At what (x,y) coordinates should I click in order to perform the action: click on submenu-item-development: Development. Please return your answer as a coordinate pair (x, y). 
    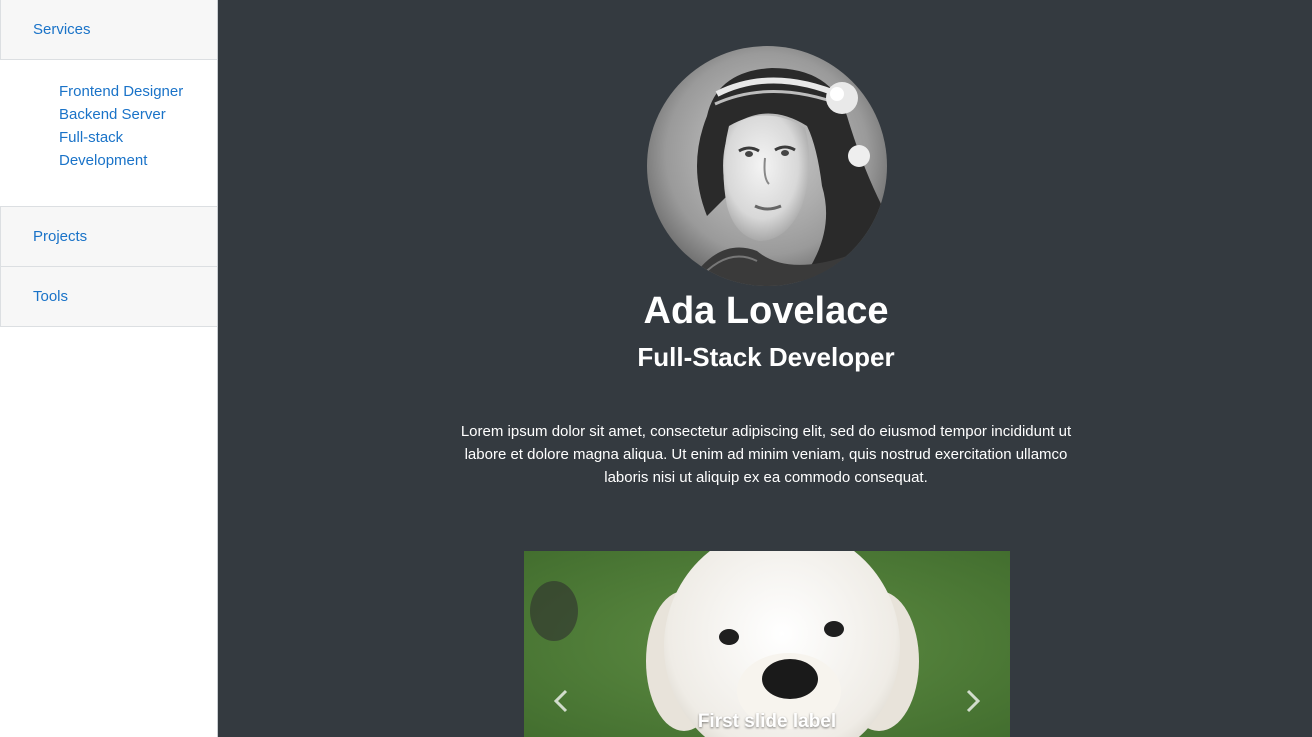
    Looking at the image, I should click on (129, 160).